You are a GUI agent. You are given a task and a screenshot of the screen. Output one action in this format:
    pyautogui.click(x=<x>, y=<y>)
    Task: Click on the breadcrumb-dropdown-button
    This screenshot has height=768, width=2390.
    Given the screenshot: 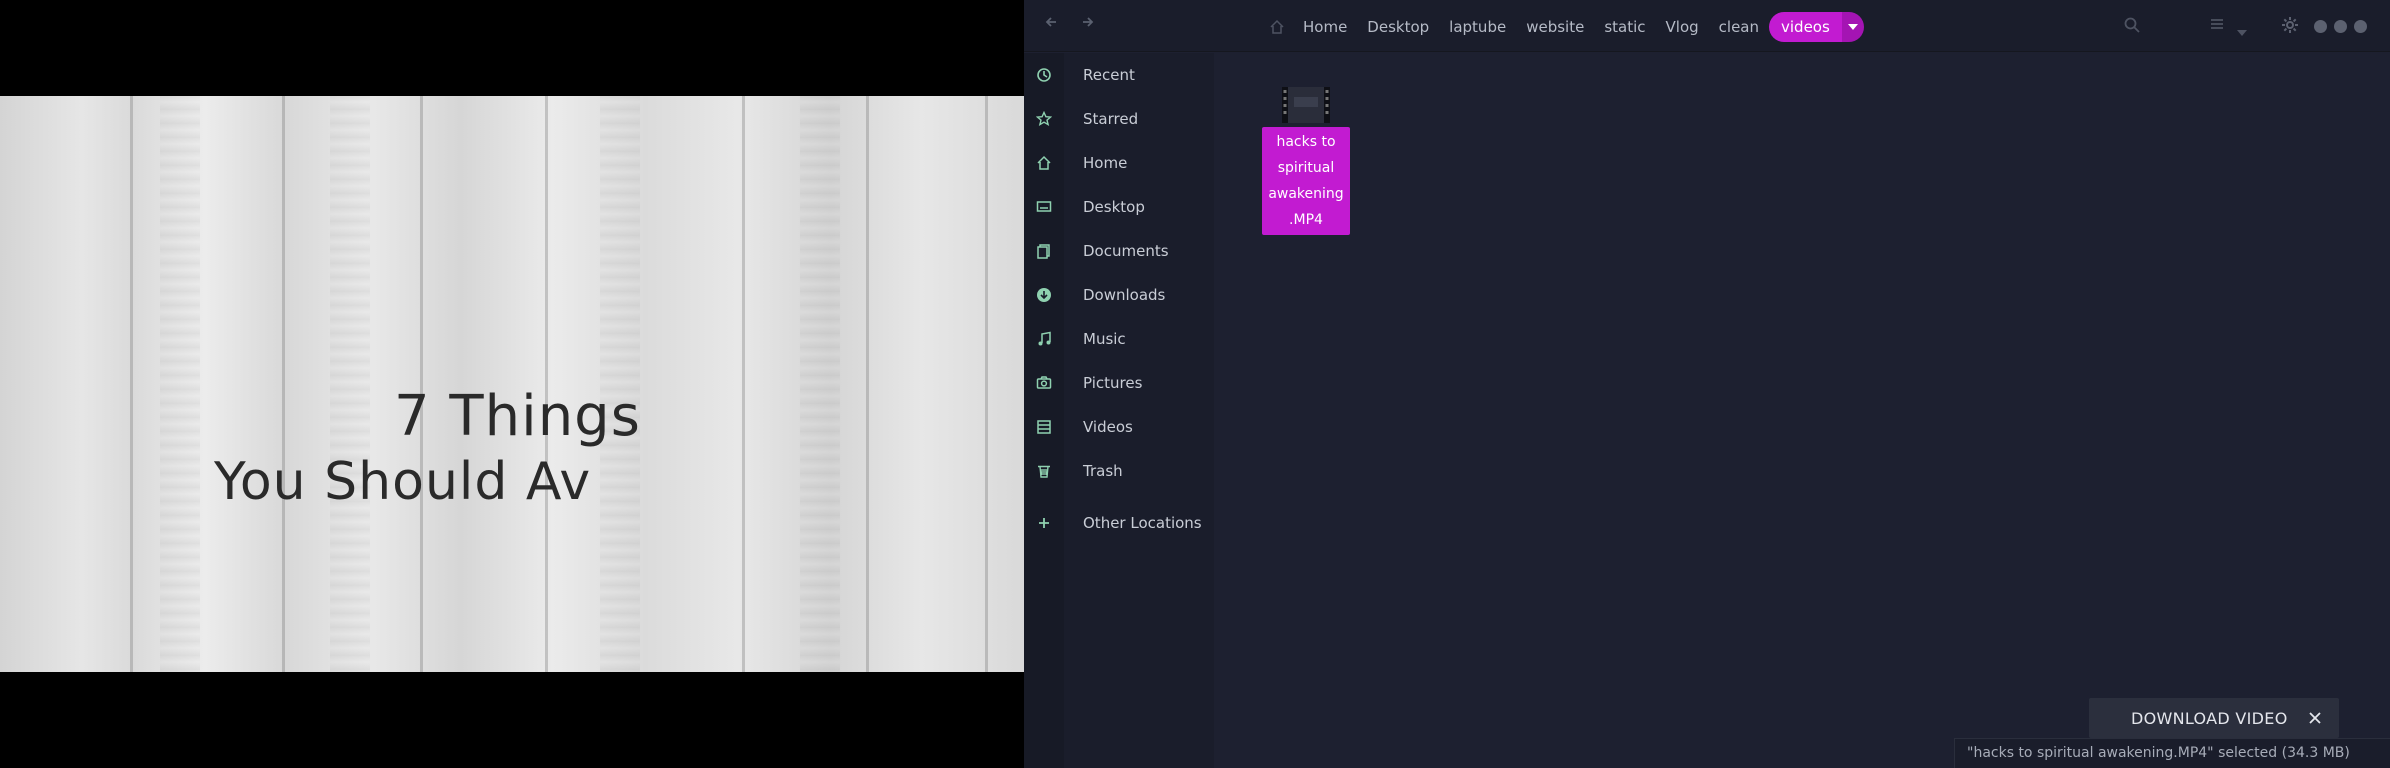 What is the action you would take?
    pyautogui.click(x=1852, y=27)
    